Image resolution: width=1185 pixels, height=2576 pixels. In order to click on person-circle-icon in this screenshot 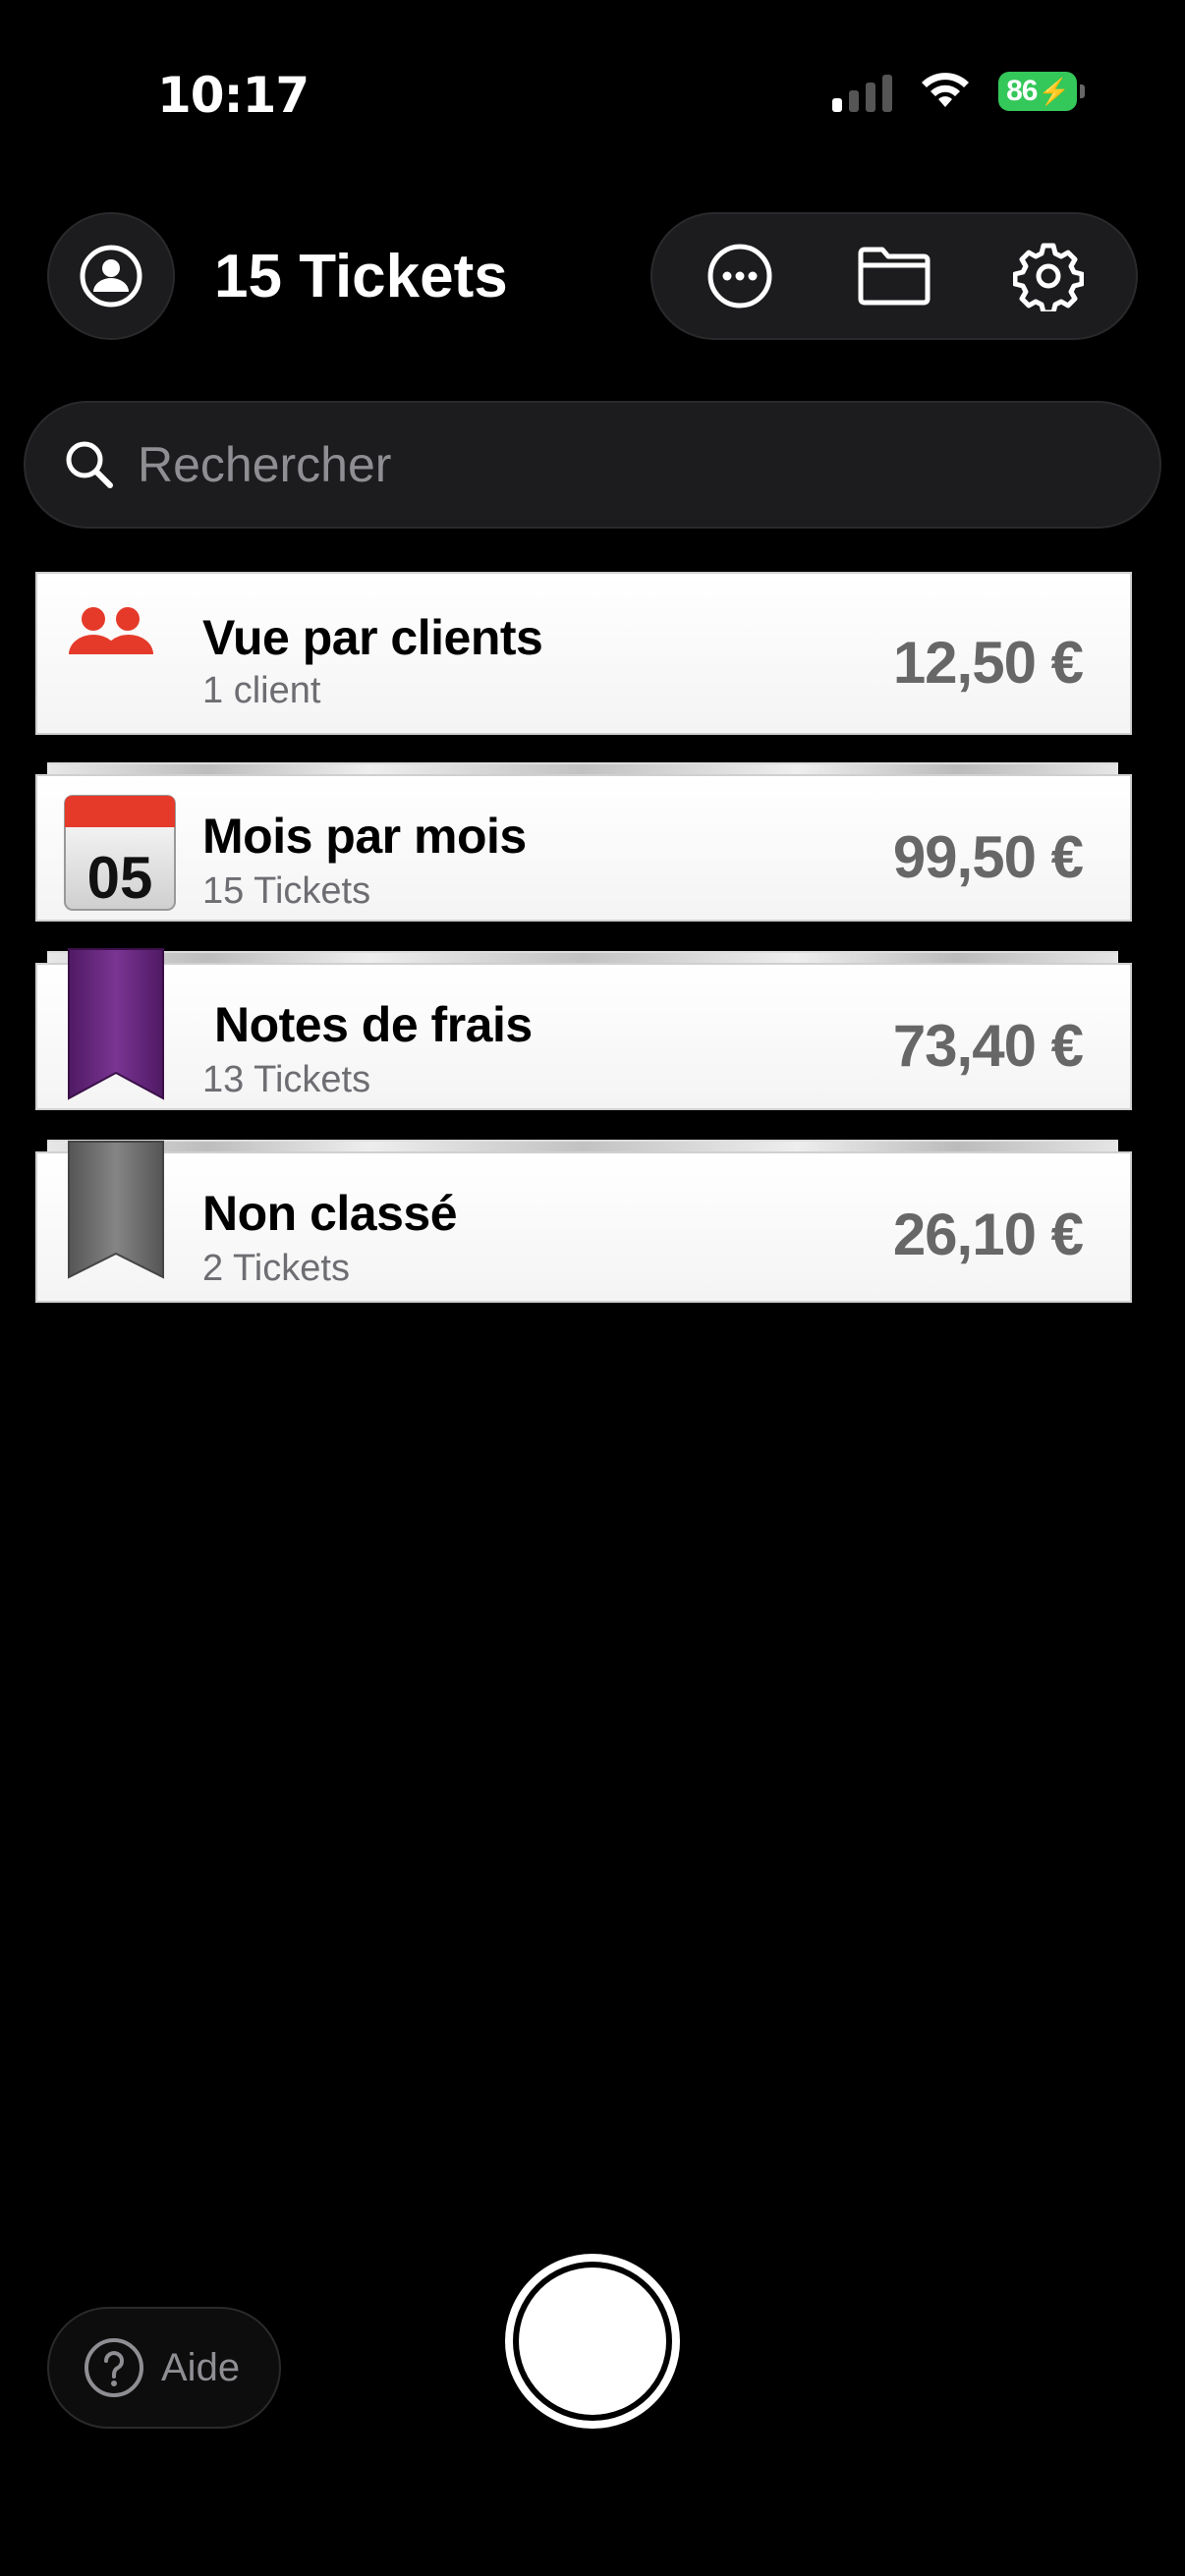, I will do `click(111, 276)`.